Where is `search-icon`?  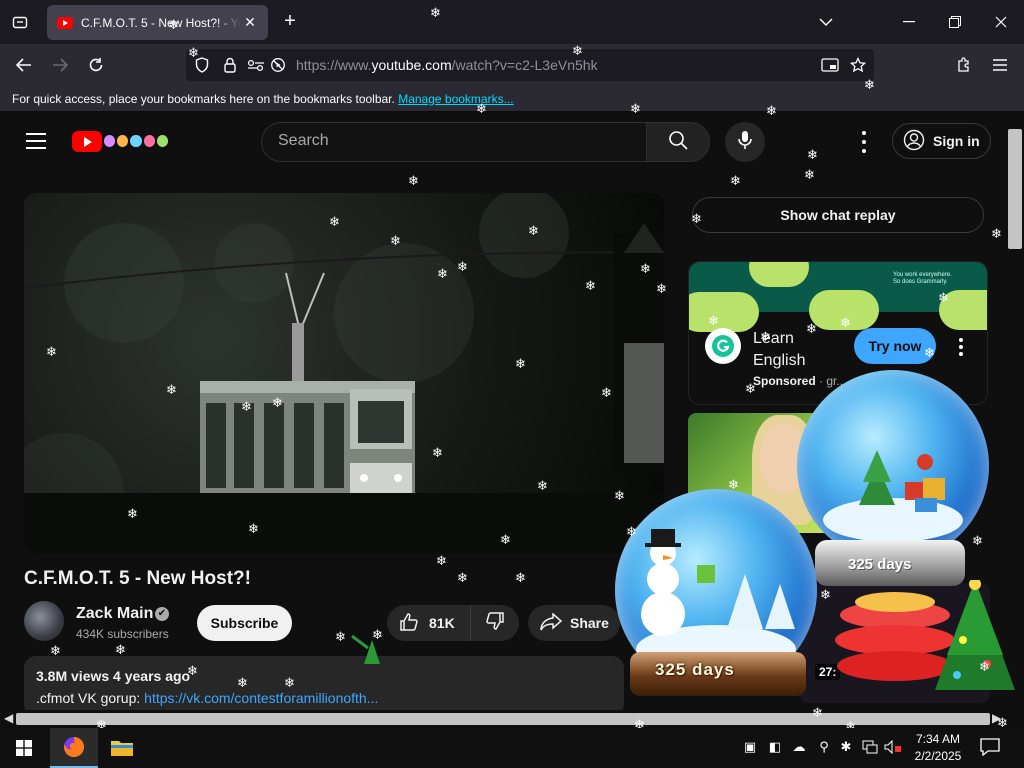 search-icon is located at coordinates (678, 142).